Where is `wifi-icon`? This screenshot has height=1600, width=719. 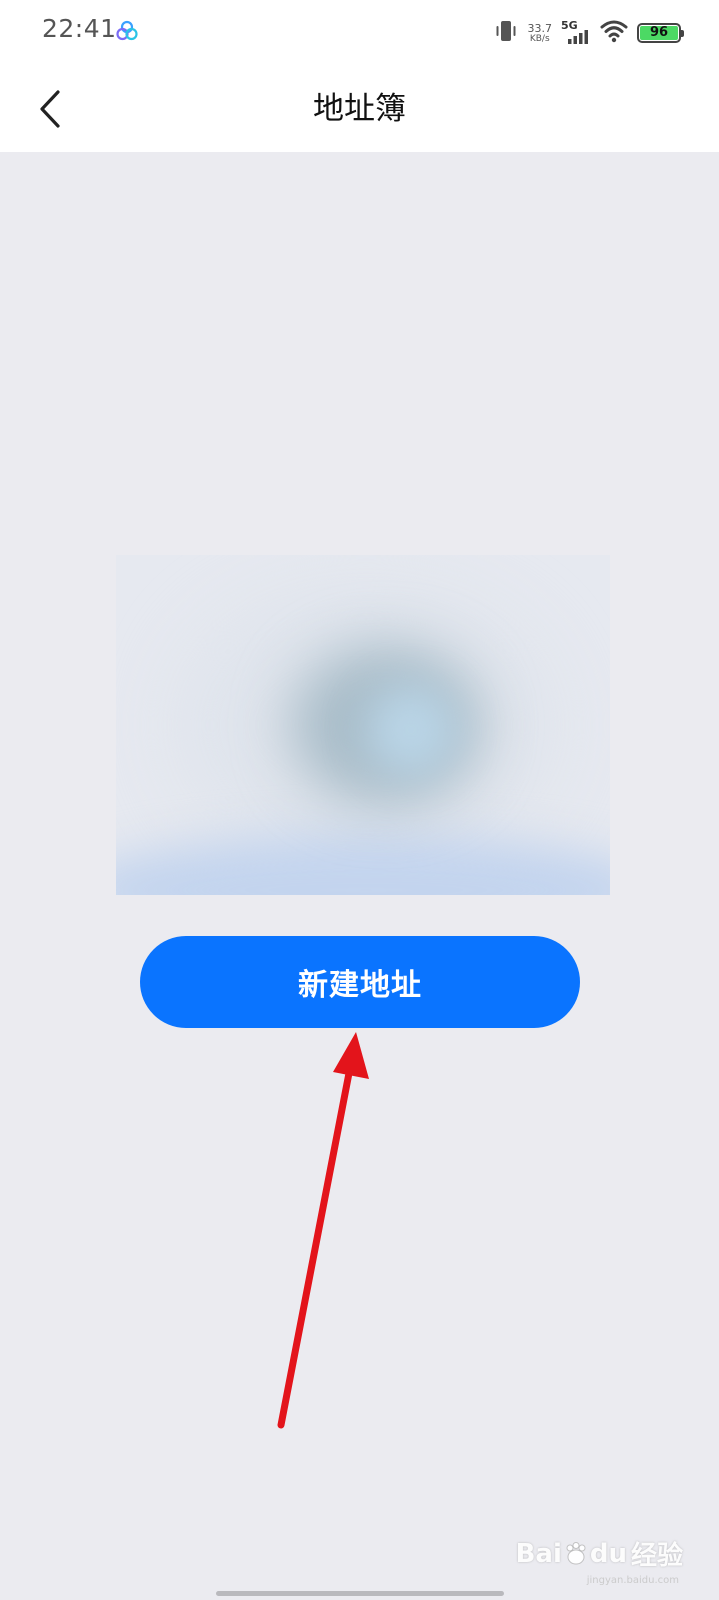 wifi-icon is located at coordinates (614, 33).